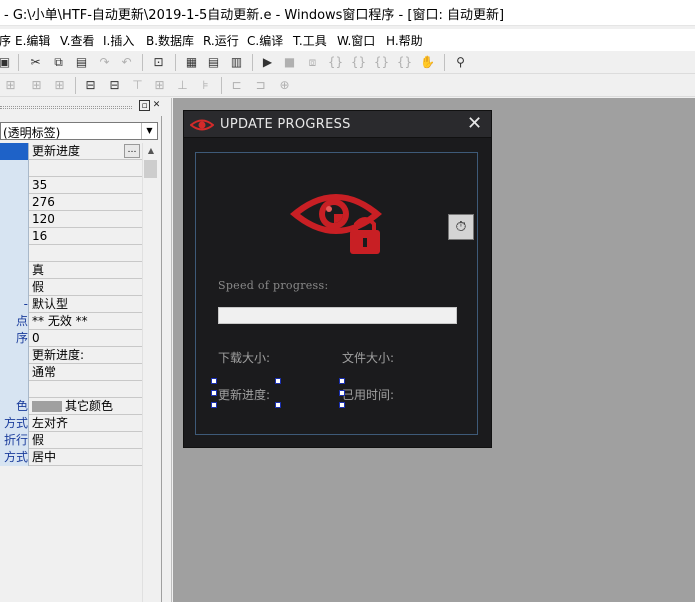 The image size is (695, 602). I want to click on property-value: 真, so click(38, 270).